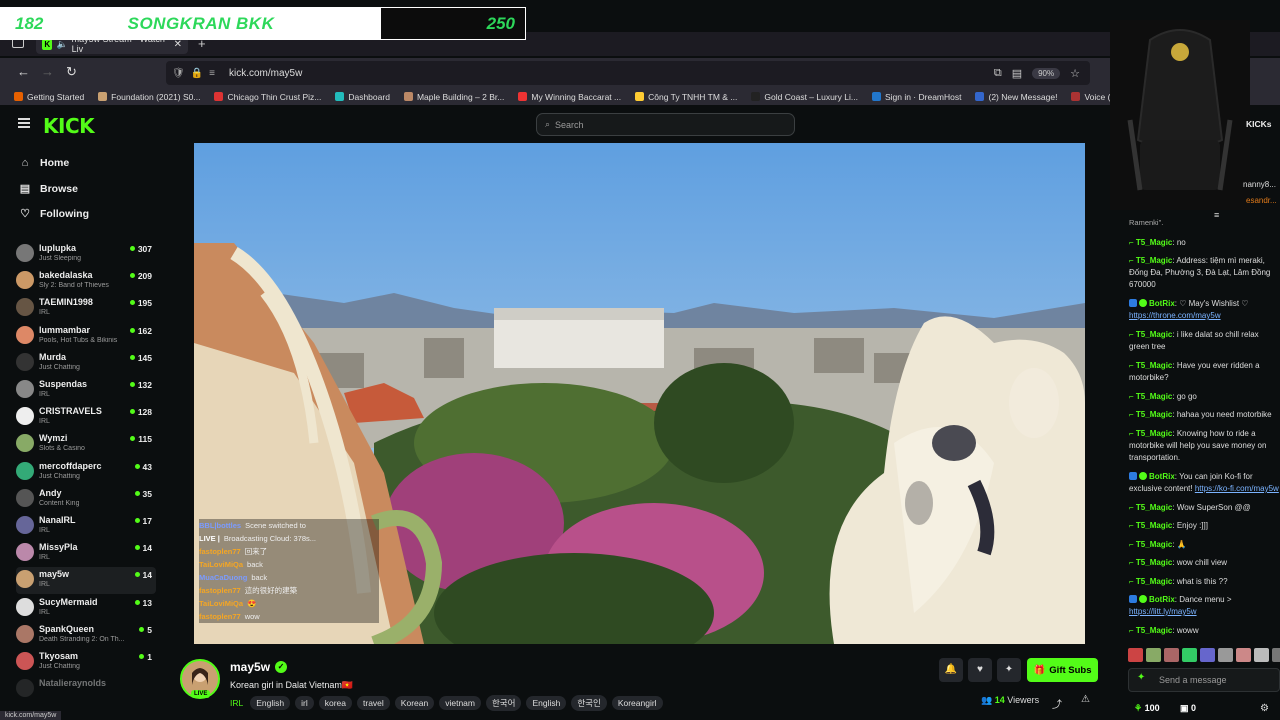 This screenshot has width=1280, height=720. What do you see at coordinates (86, 581) in the screenshot?
I see `sidebar-channel: may5w IRL 14` at bounding box center [86, 581].